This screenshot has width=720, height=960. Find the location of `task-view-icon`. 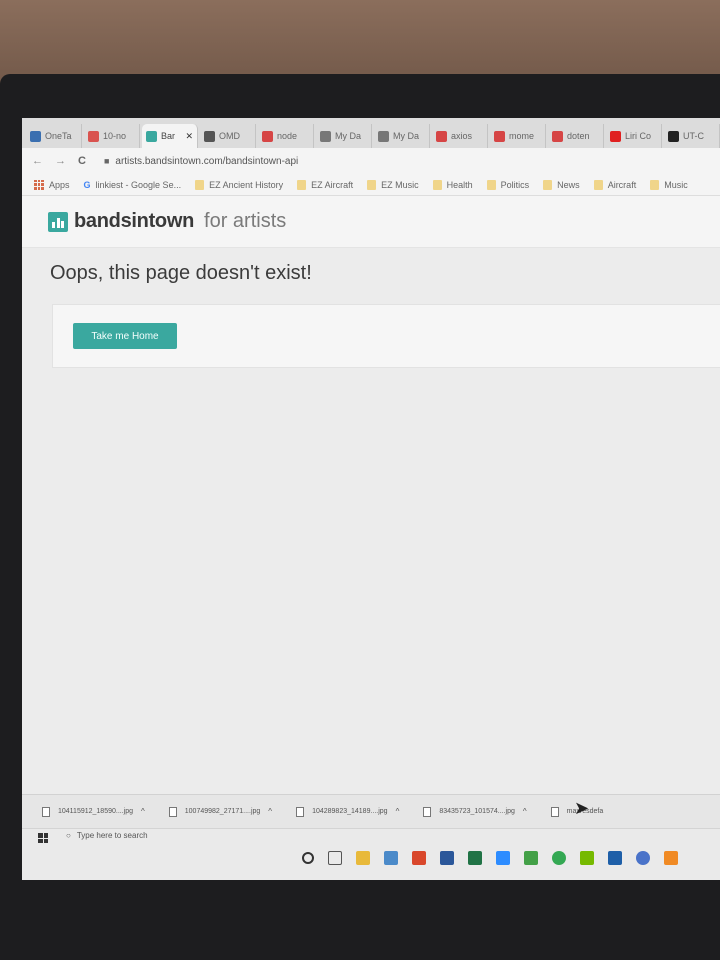

task-view-icon is located at coordinates (335, 858).